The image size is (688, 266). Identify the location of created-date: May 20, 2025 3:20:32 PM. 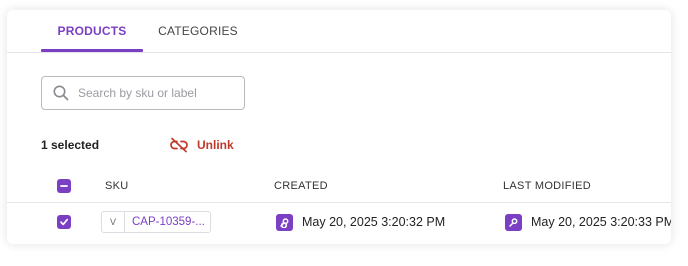
(374, 222).